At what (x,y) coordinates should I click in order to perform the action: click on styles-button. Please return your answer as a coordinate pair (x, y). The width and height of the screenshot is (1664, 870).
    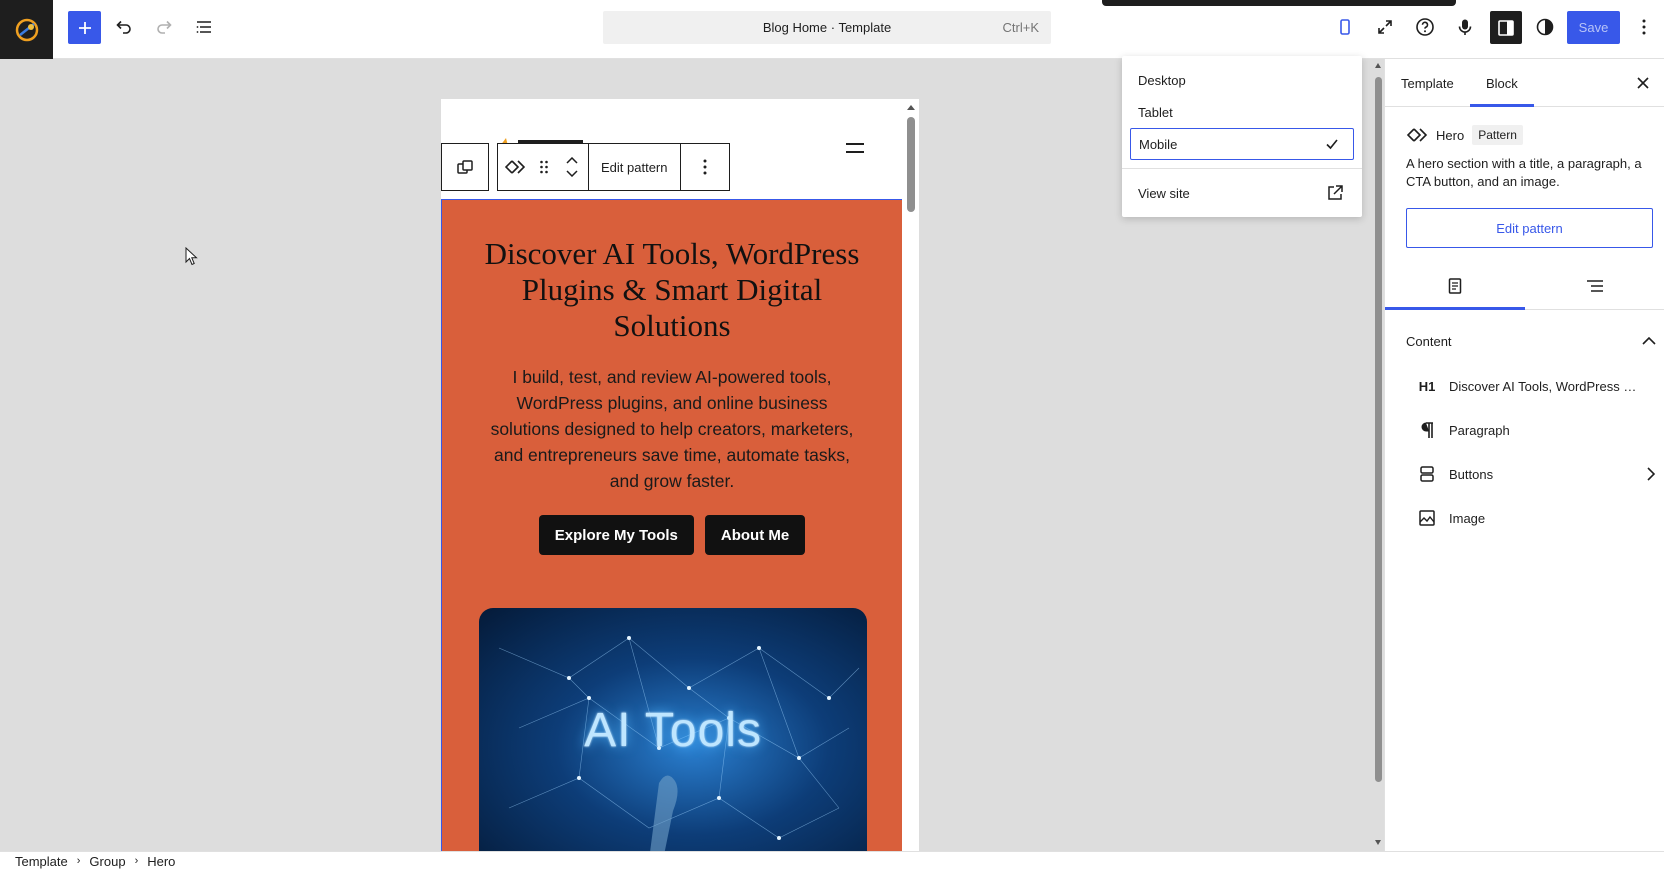
    Looking at the image, I should click on (1545, 27).